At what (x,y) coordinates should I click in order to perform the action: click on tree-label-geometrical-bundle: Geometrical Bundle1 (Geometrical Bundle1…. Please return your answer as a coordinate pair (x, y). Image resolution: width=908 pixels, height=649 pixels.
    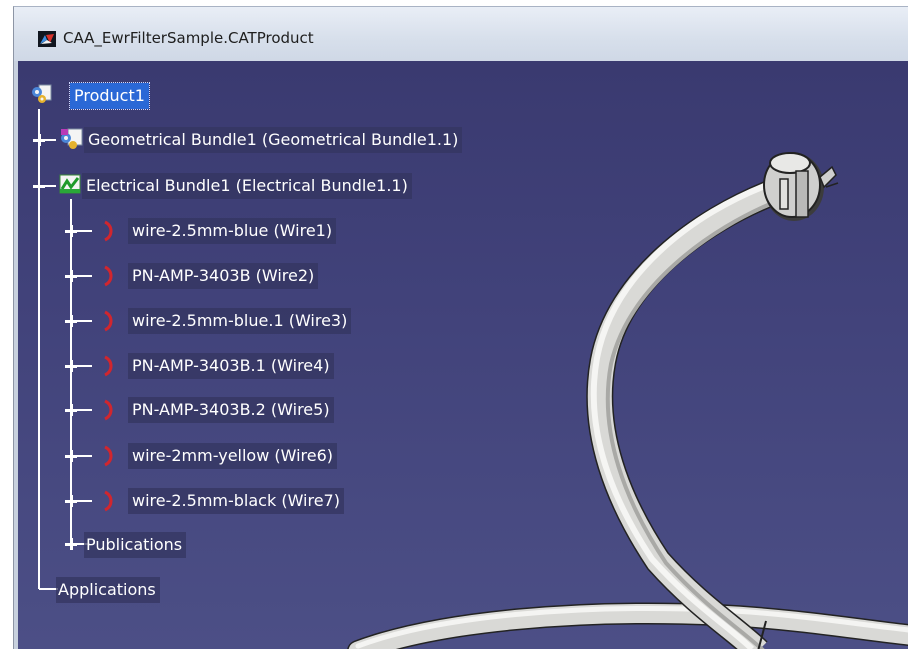
    Looking at the image, I should click on (273, 140).